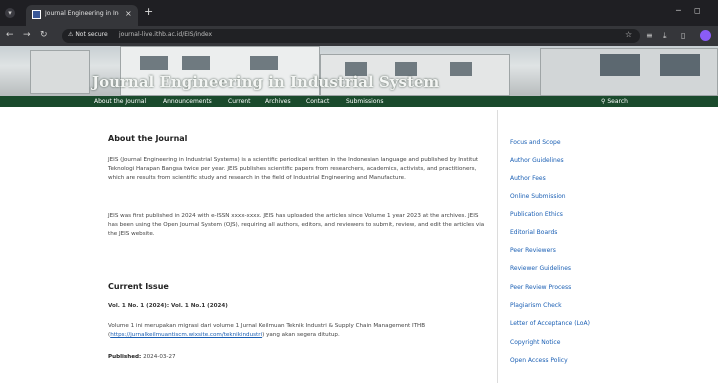 This screenshot has height=383, width=718. I want to click on sidebar-link-open-access-policy: Open Access Policy, so click(539, 360).